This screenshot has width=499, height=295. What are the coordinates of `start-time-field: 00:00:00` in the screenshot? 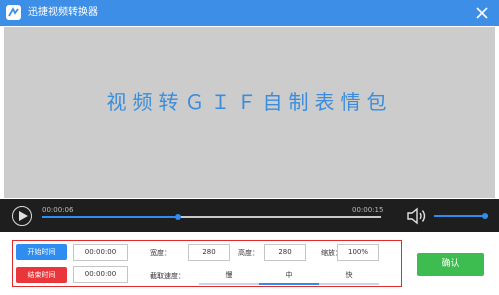 It's located at (100, 252).